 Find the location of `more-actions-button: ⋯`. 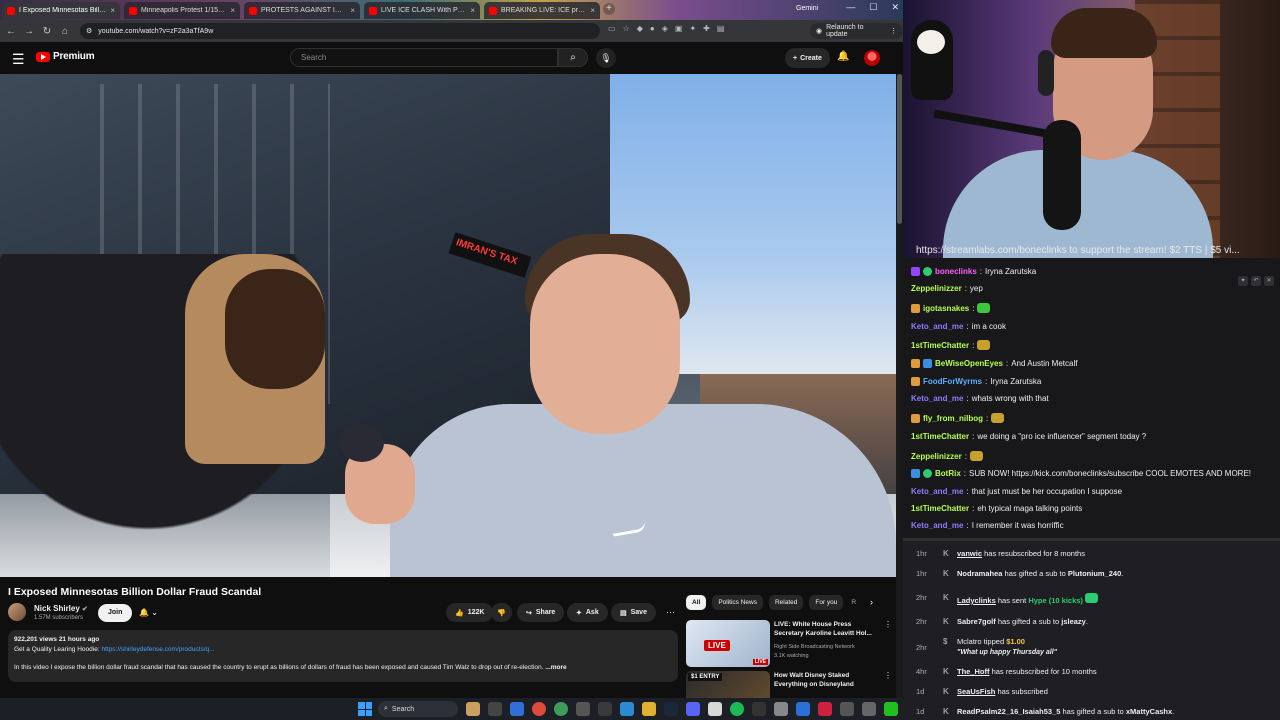

more-actions-button: ⋯ is located at coordinates (670, 612).